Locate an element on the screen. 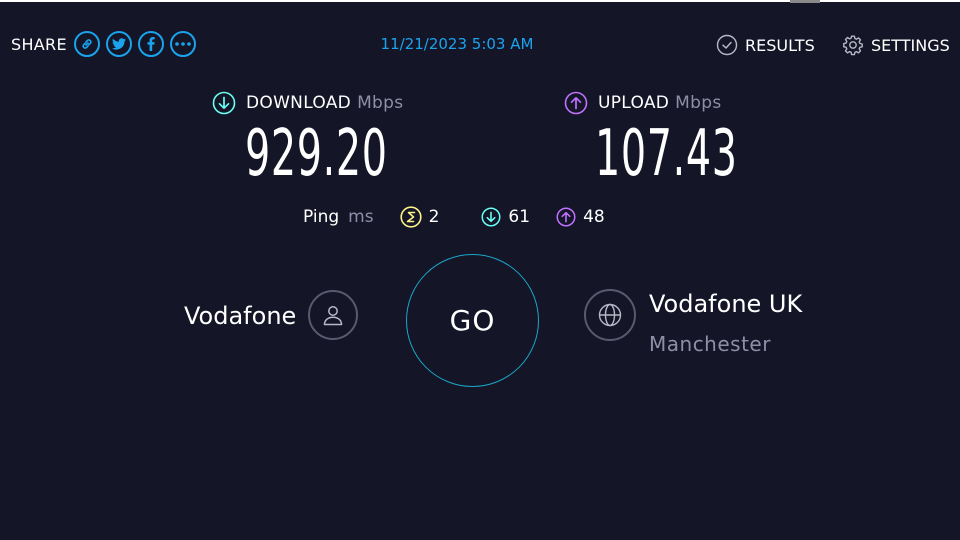 Image resolution: width=960 pixels, height=540 pixels. server-button is located at coordinates (610, 315).